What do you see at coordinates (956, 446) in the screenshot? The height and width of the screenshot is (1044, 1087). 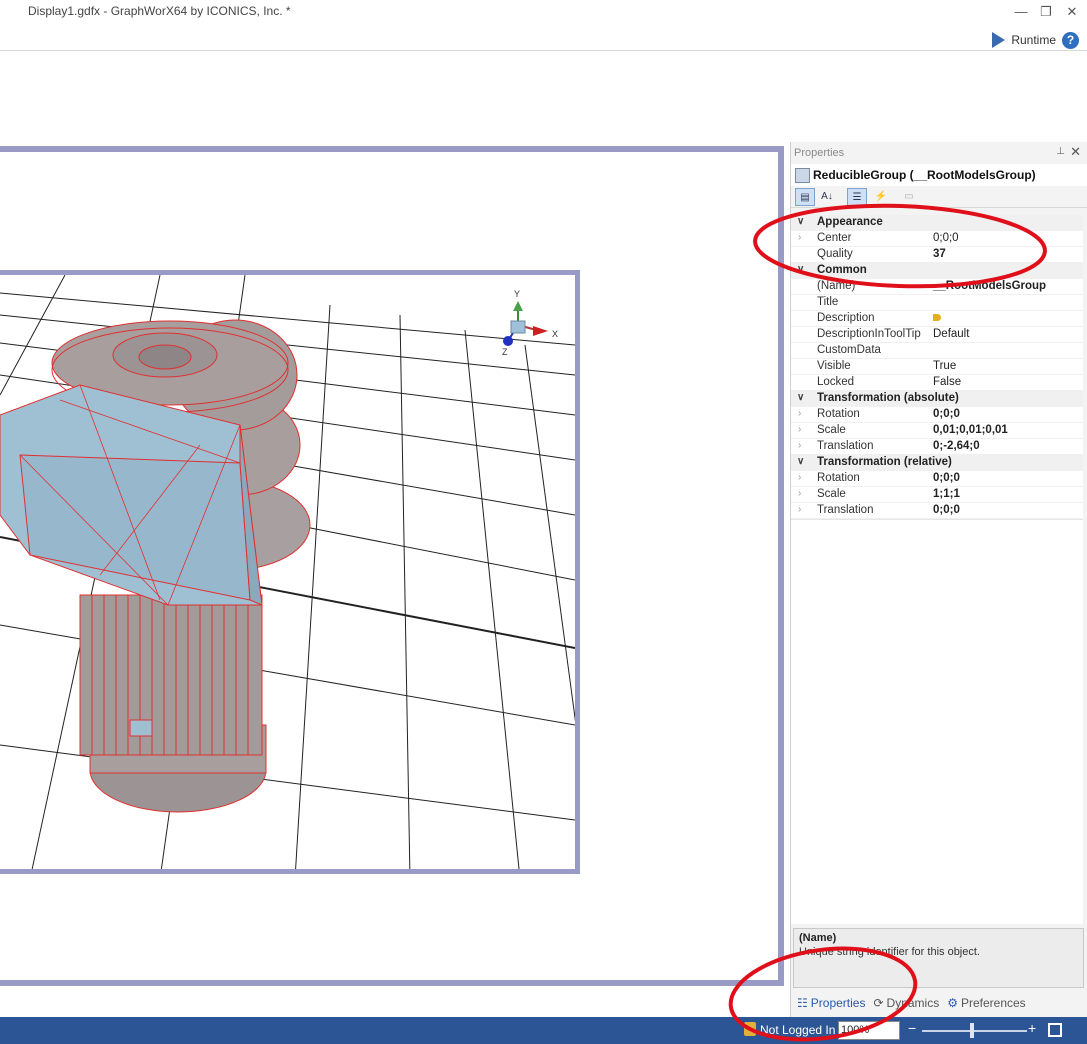 I see `property-value: 0;-2,64;0` at bounding box center [956, 446].